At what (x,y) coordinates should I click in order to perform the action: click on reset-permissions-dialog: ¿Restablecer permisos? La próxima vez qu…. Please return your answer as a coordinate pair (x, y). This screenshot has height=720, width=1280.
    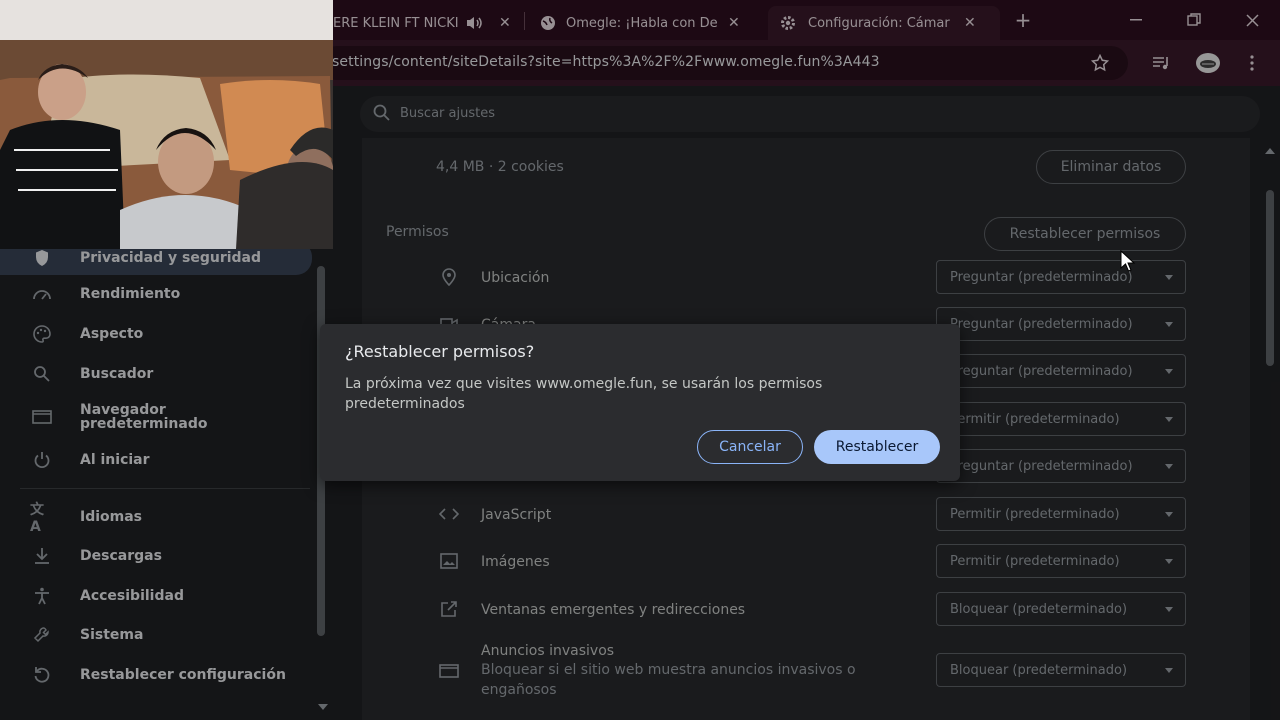
    Looking at the image, I should click on (640, 402).